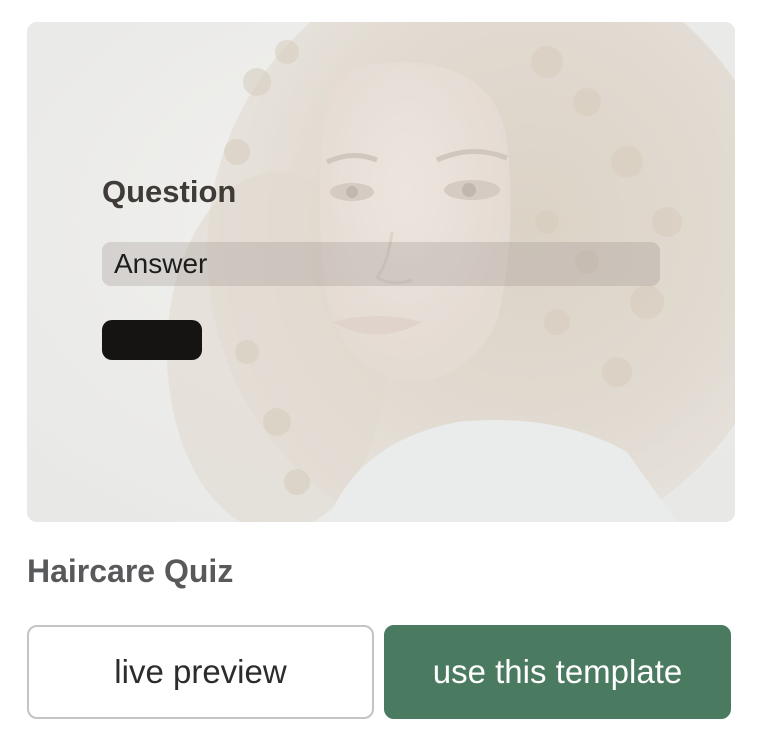 The width and height of the screenshot is (761, 747). I want to click on answer-text: Answer, so click(161, 263).